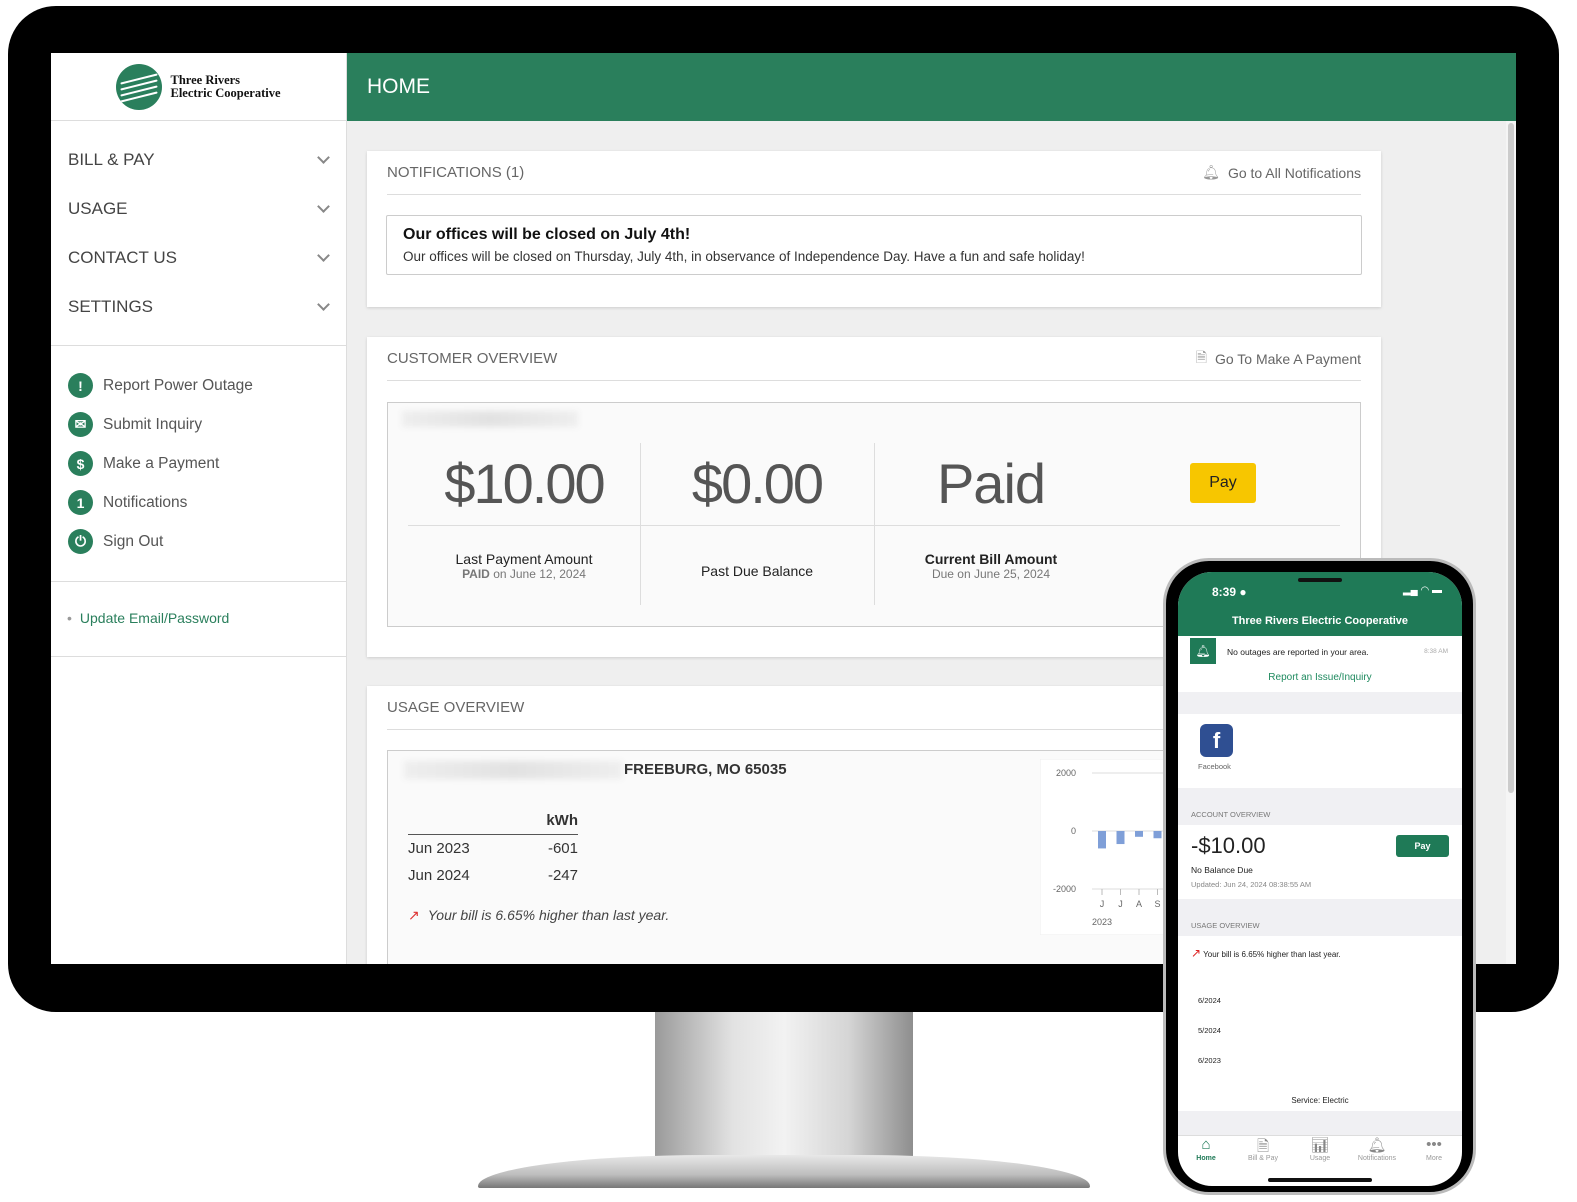 This screenshot has width=1577, height=1202. What do you see at coordinates (1073, 831) in the screenshot?
I see `y-tick-label: 0` at bounding box center [1073, 831].